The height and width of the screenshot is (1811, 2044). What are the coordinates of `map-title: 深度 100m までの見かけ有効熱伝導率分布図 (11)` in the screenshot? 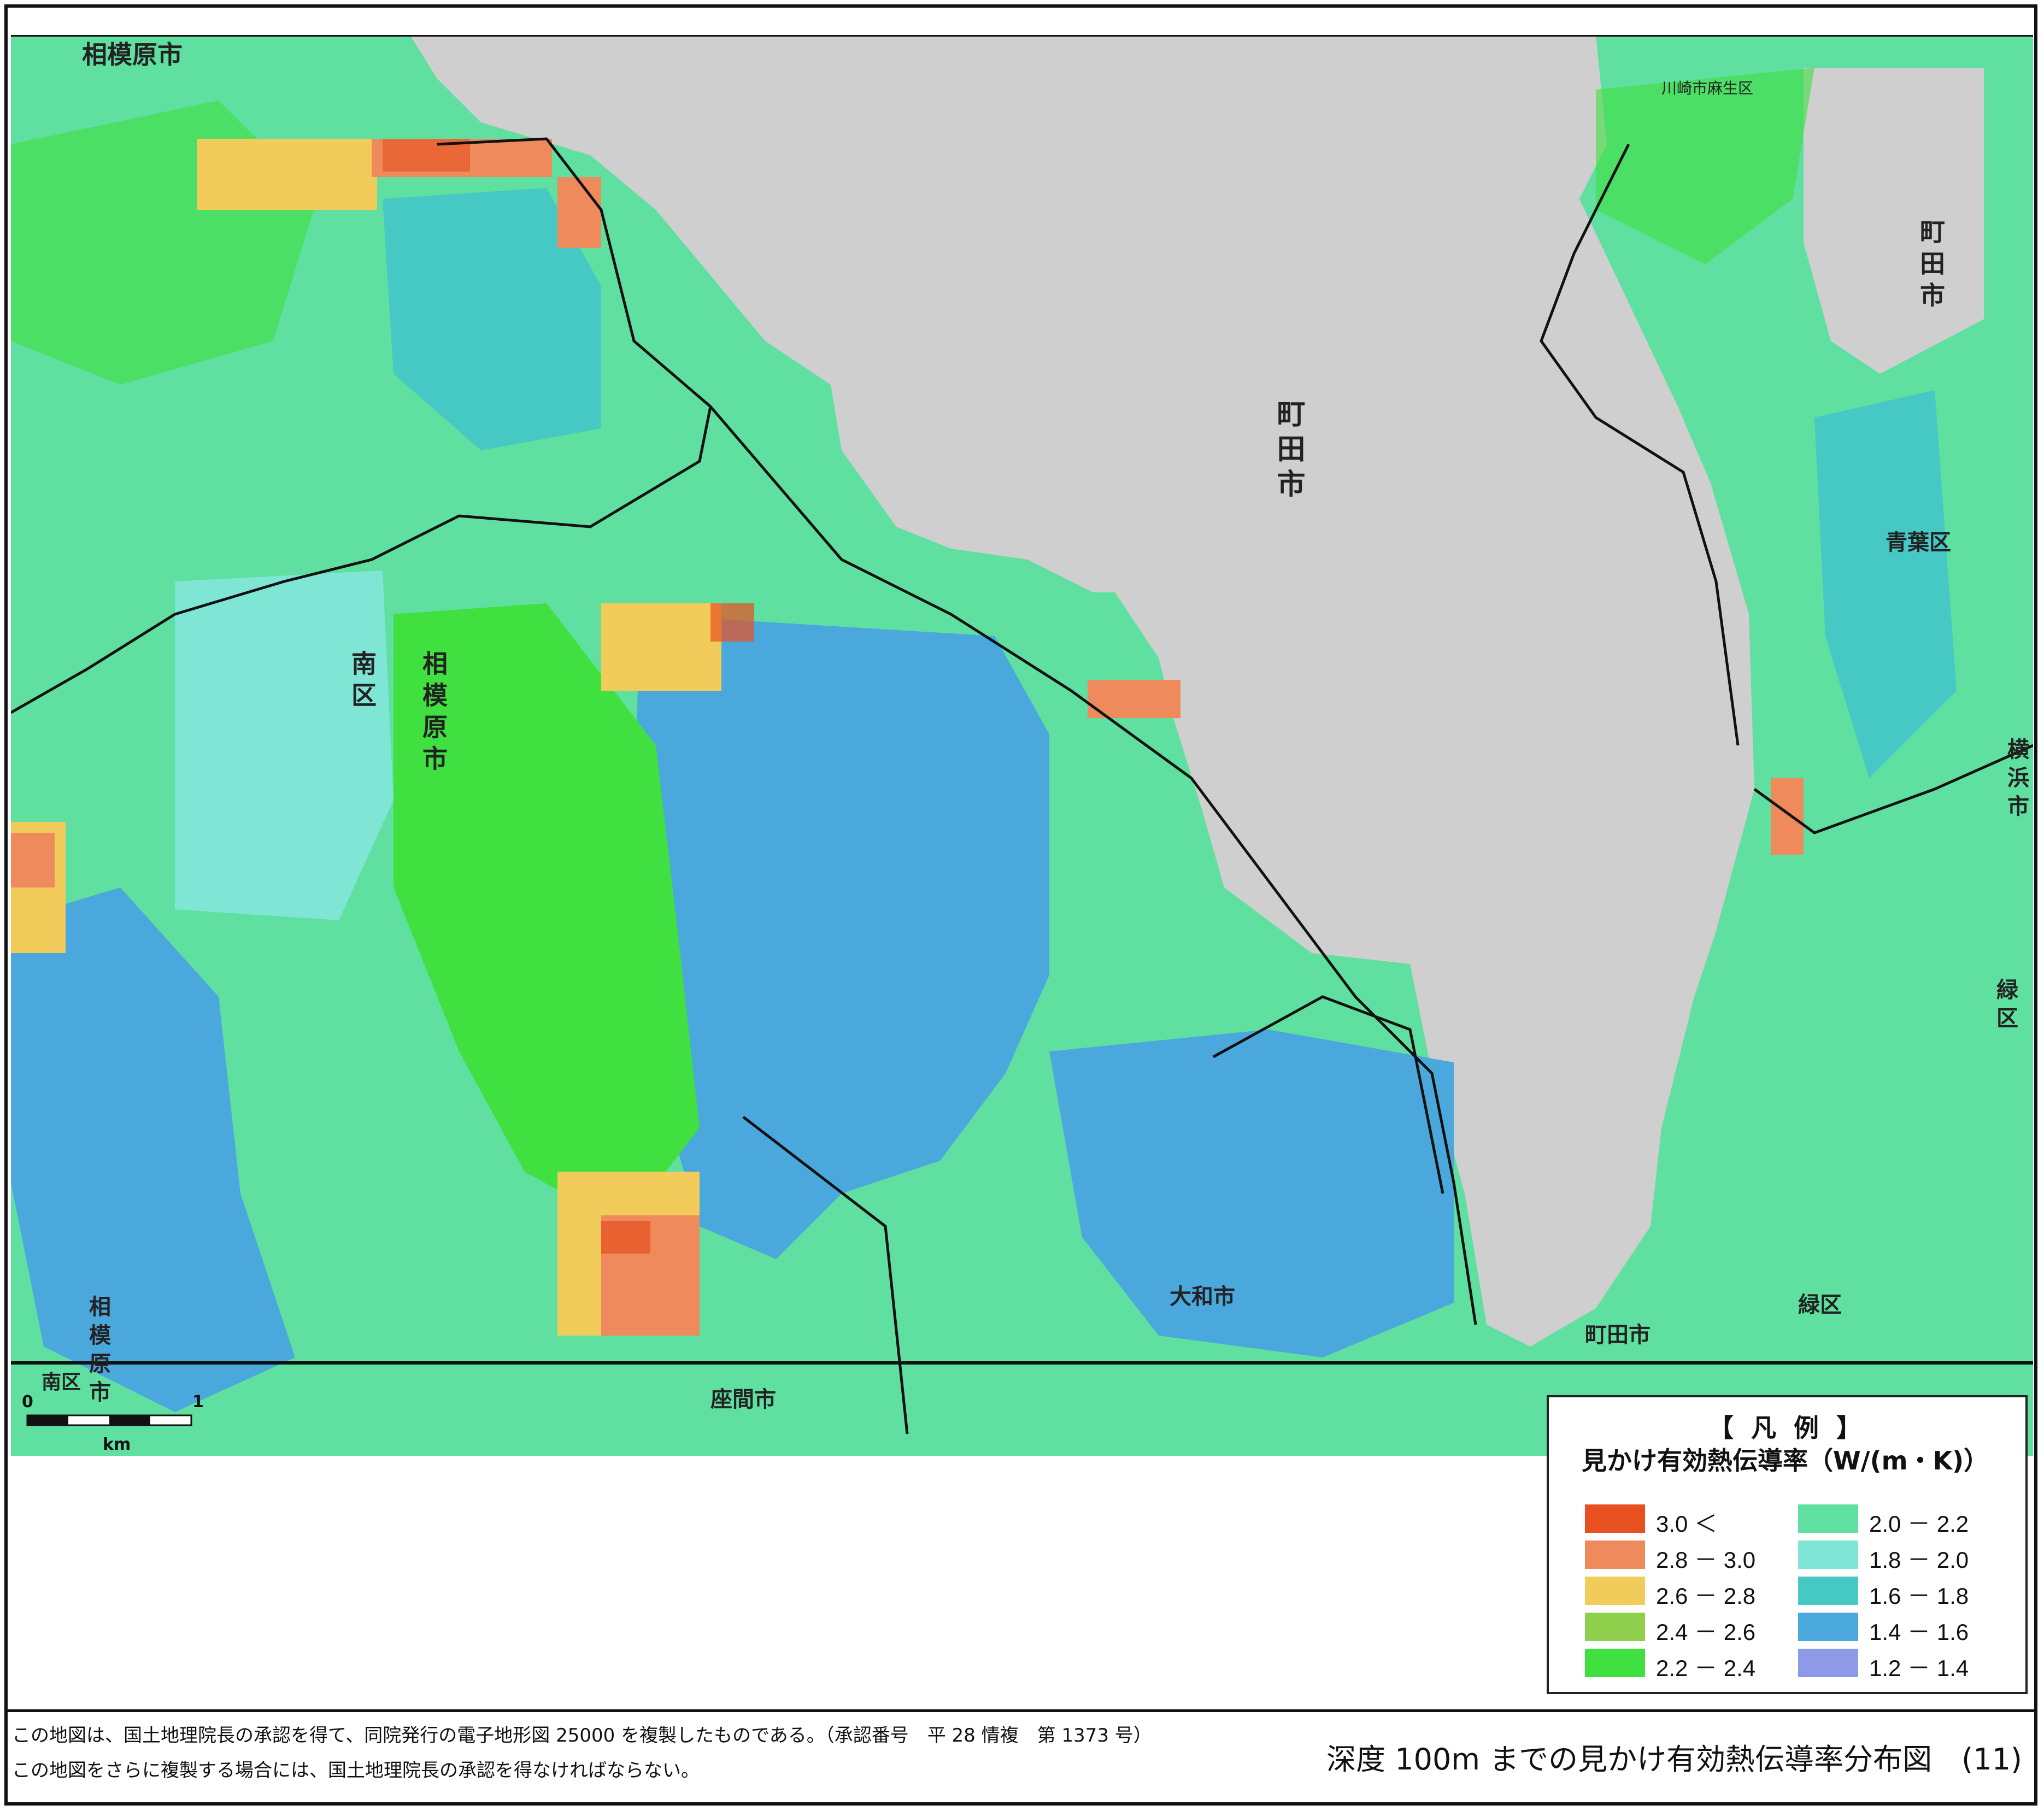 It's located at (1674, 1759).